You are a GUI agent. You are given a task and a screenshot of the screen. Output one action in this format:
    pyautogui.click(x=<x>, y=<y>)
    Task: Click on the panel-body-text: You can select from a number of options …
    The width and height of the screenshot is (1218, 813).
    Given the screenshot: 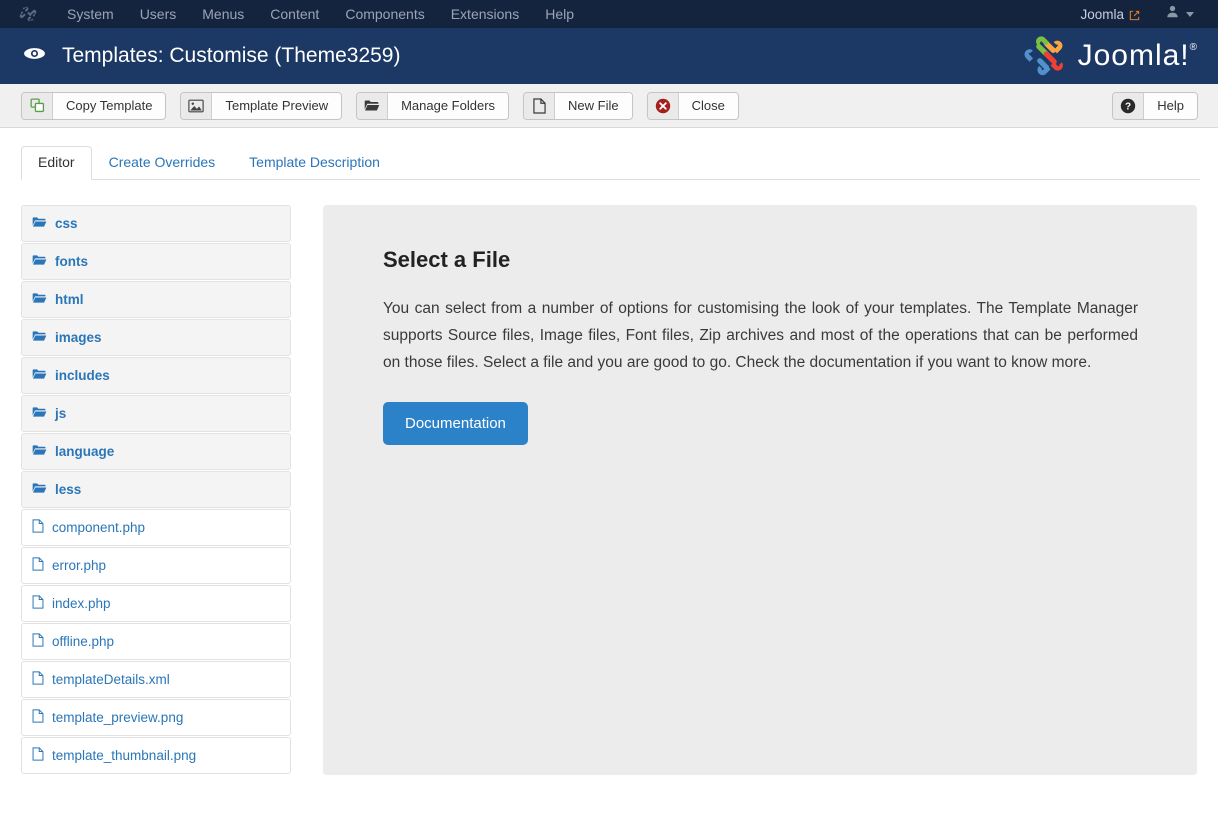 What is the action you would take?
    pyautogui.click(x=760, y=335)
    